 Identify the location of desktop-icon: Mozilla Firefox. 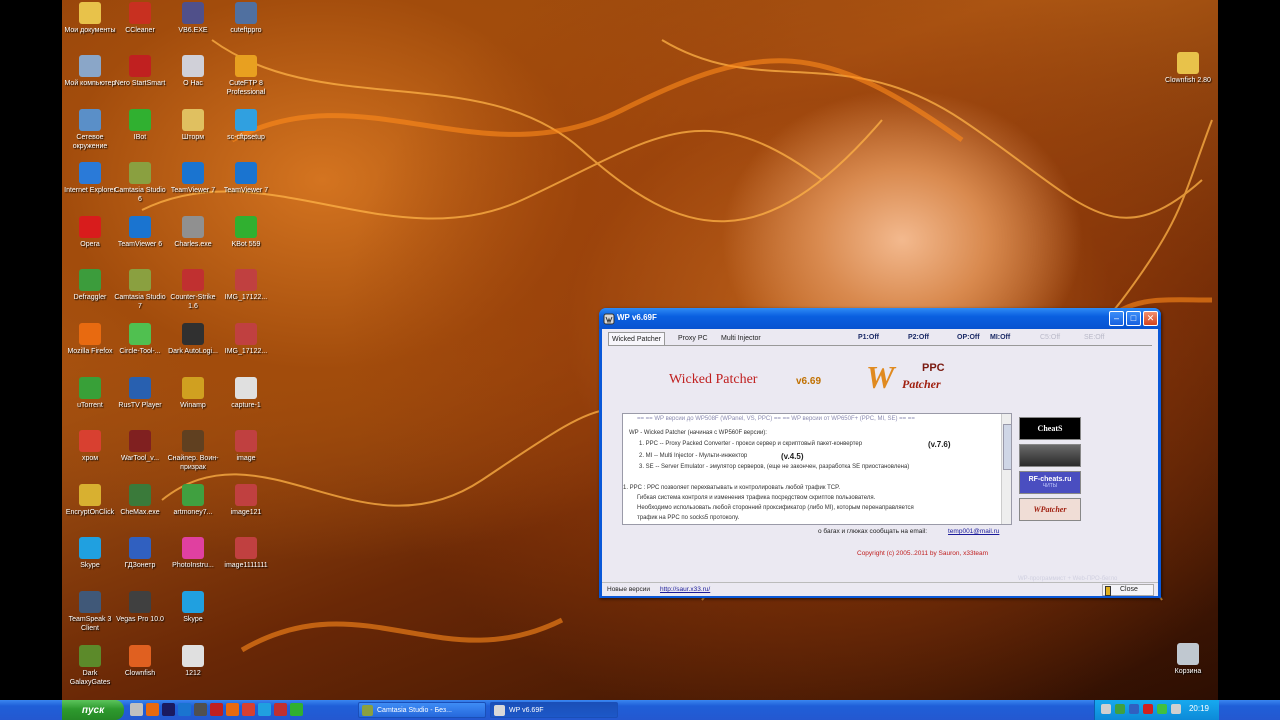
(90, 339).